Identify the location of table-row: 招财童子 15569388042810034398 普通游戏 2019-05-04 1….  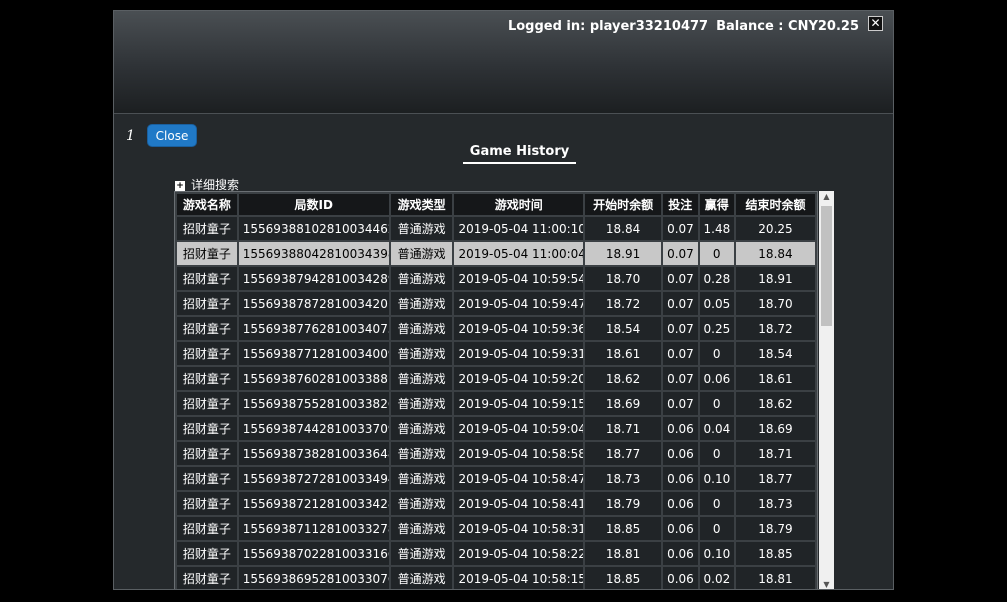
(496, 253).